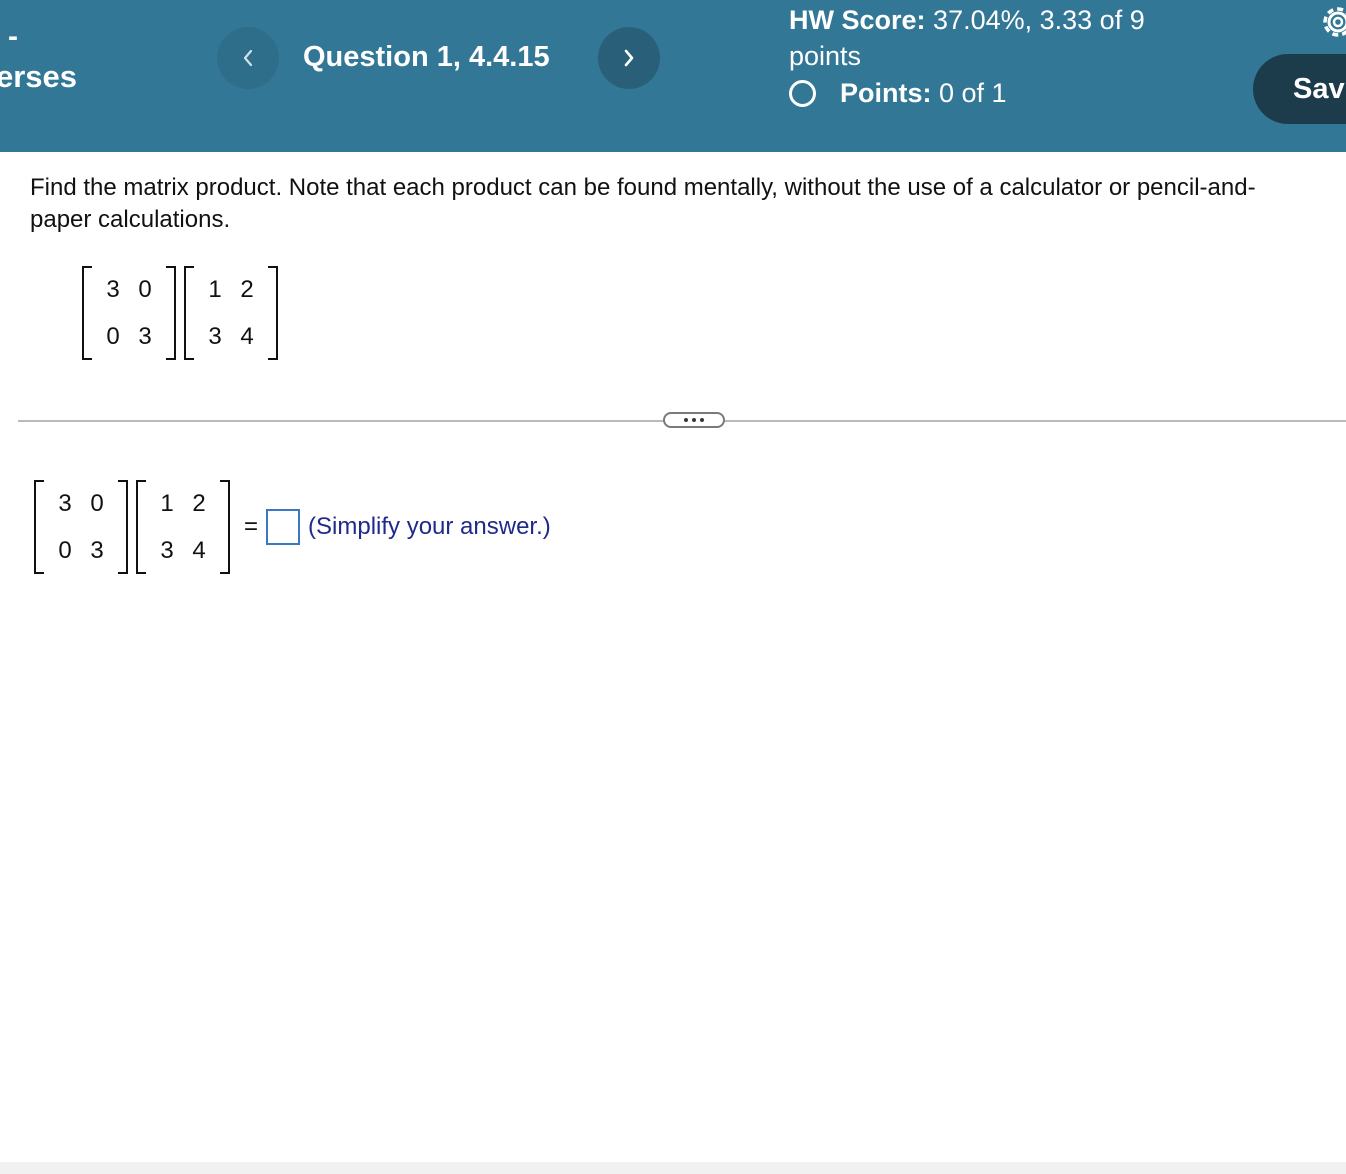  Describe the element at coordinates (13, 36) in the screenshot. I see `header-dash: -` at that location.